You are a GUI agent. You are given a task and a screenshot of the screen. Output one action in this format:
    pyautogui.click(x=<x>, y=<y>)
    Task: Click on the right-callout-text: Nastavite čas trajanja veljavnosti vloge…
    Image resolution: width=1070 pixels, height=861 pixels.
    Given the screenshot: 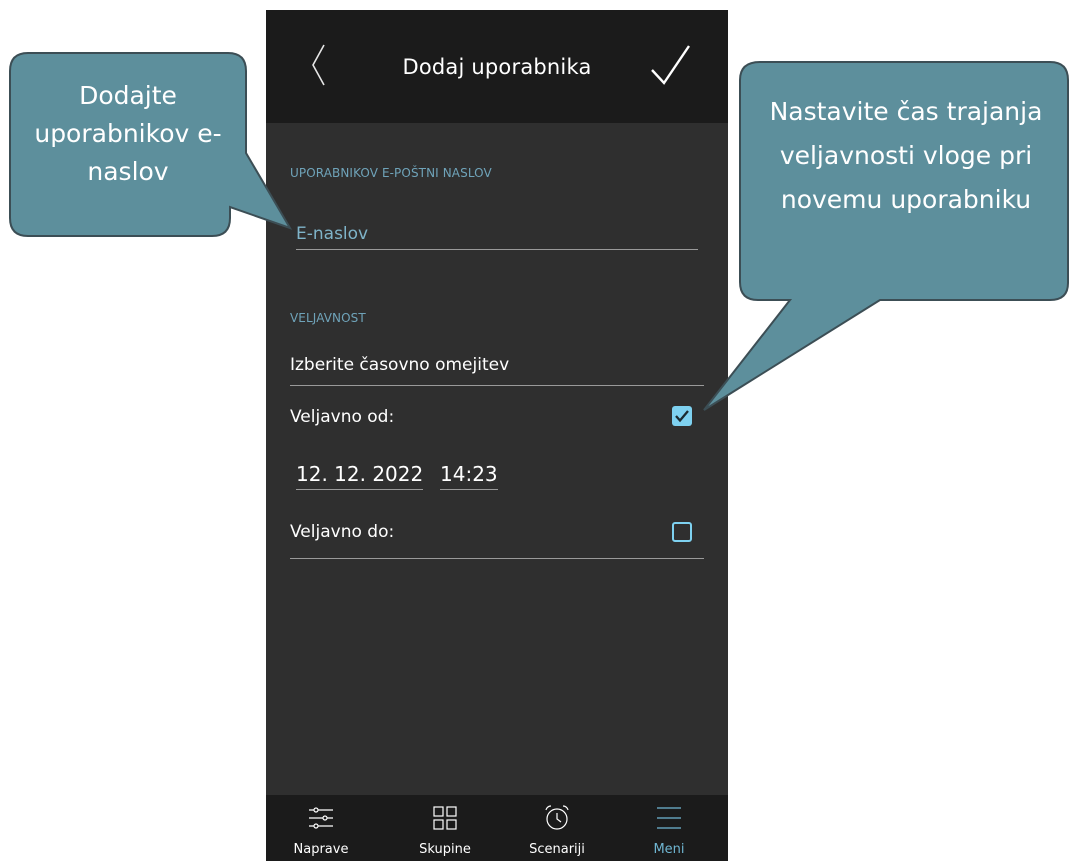 What is the action you would take?
    pyautogui.click(x=906, y=155)
    